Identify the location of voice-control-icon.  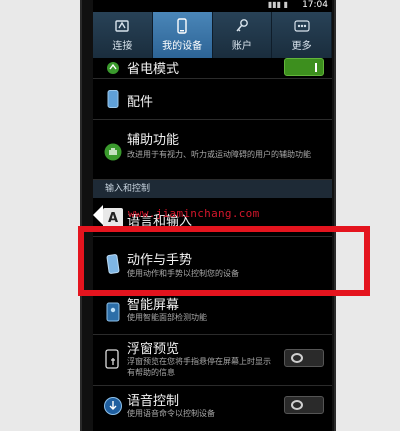
(113, 406).